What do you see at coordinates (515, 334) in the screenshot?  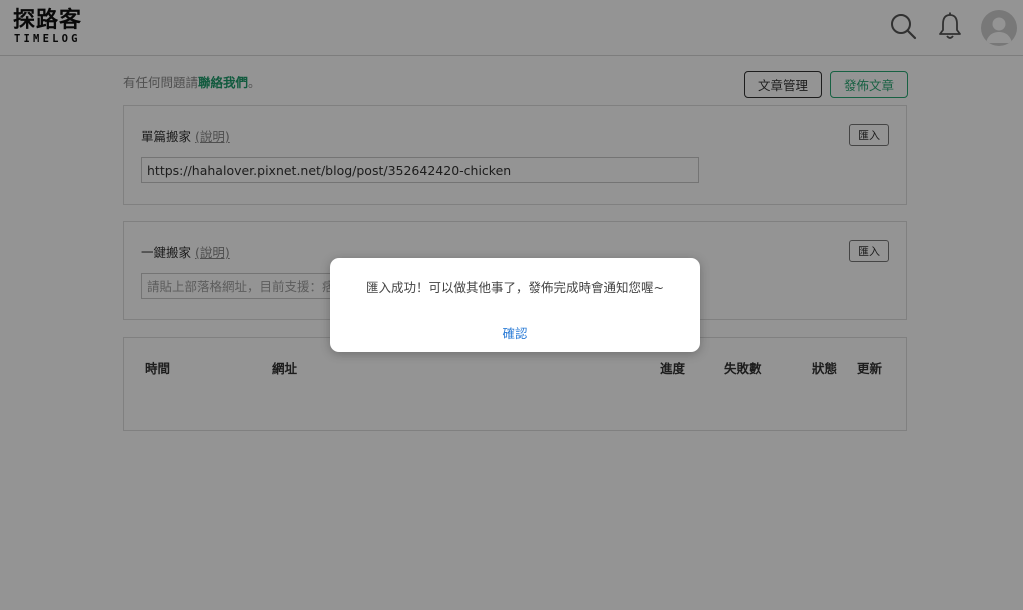 I see `confirm-button: 確認` at bounding box center [515, 334].